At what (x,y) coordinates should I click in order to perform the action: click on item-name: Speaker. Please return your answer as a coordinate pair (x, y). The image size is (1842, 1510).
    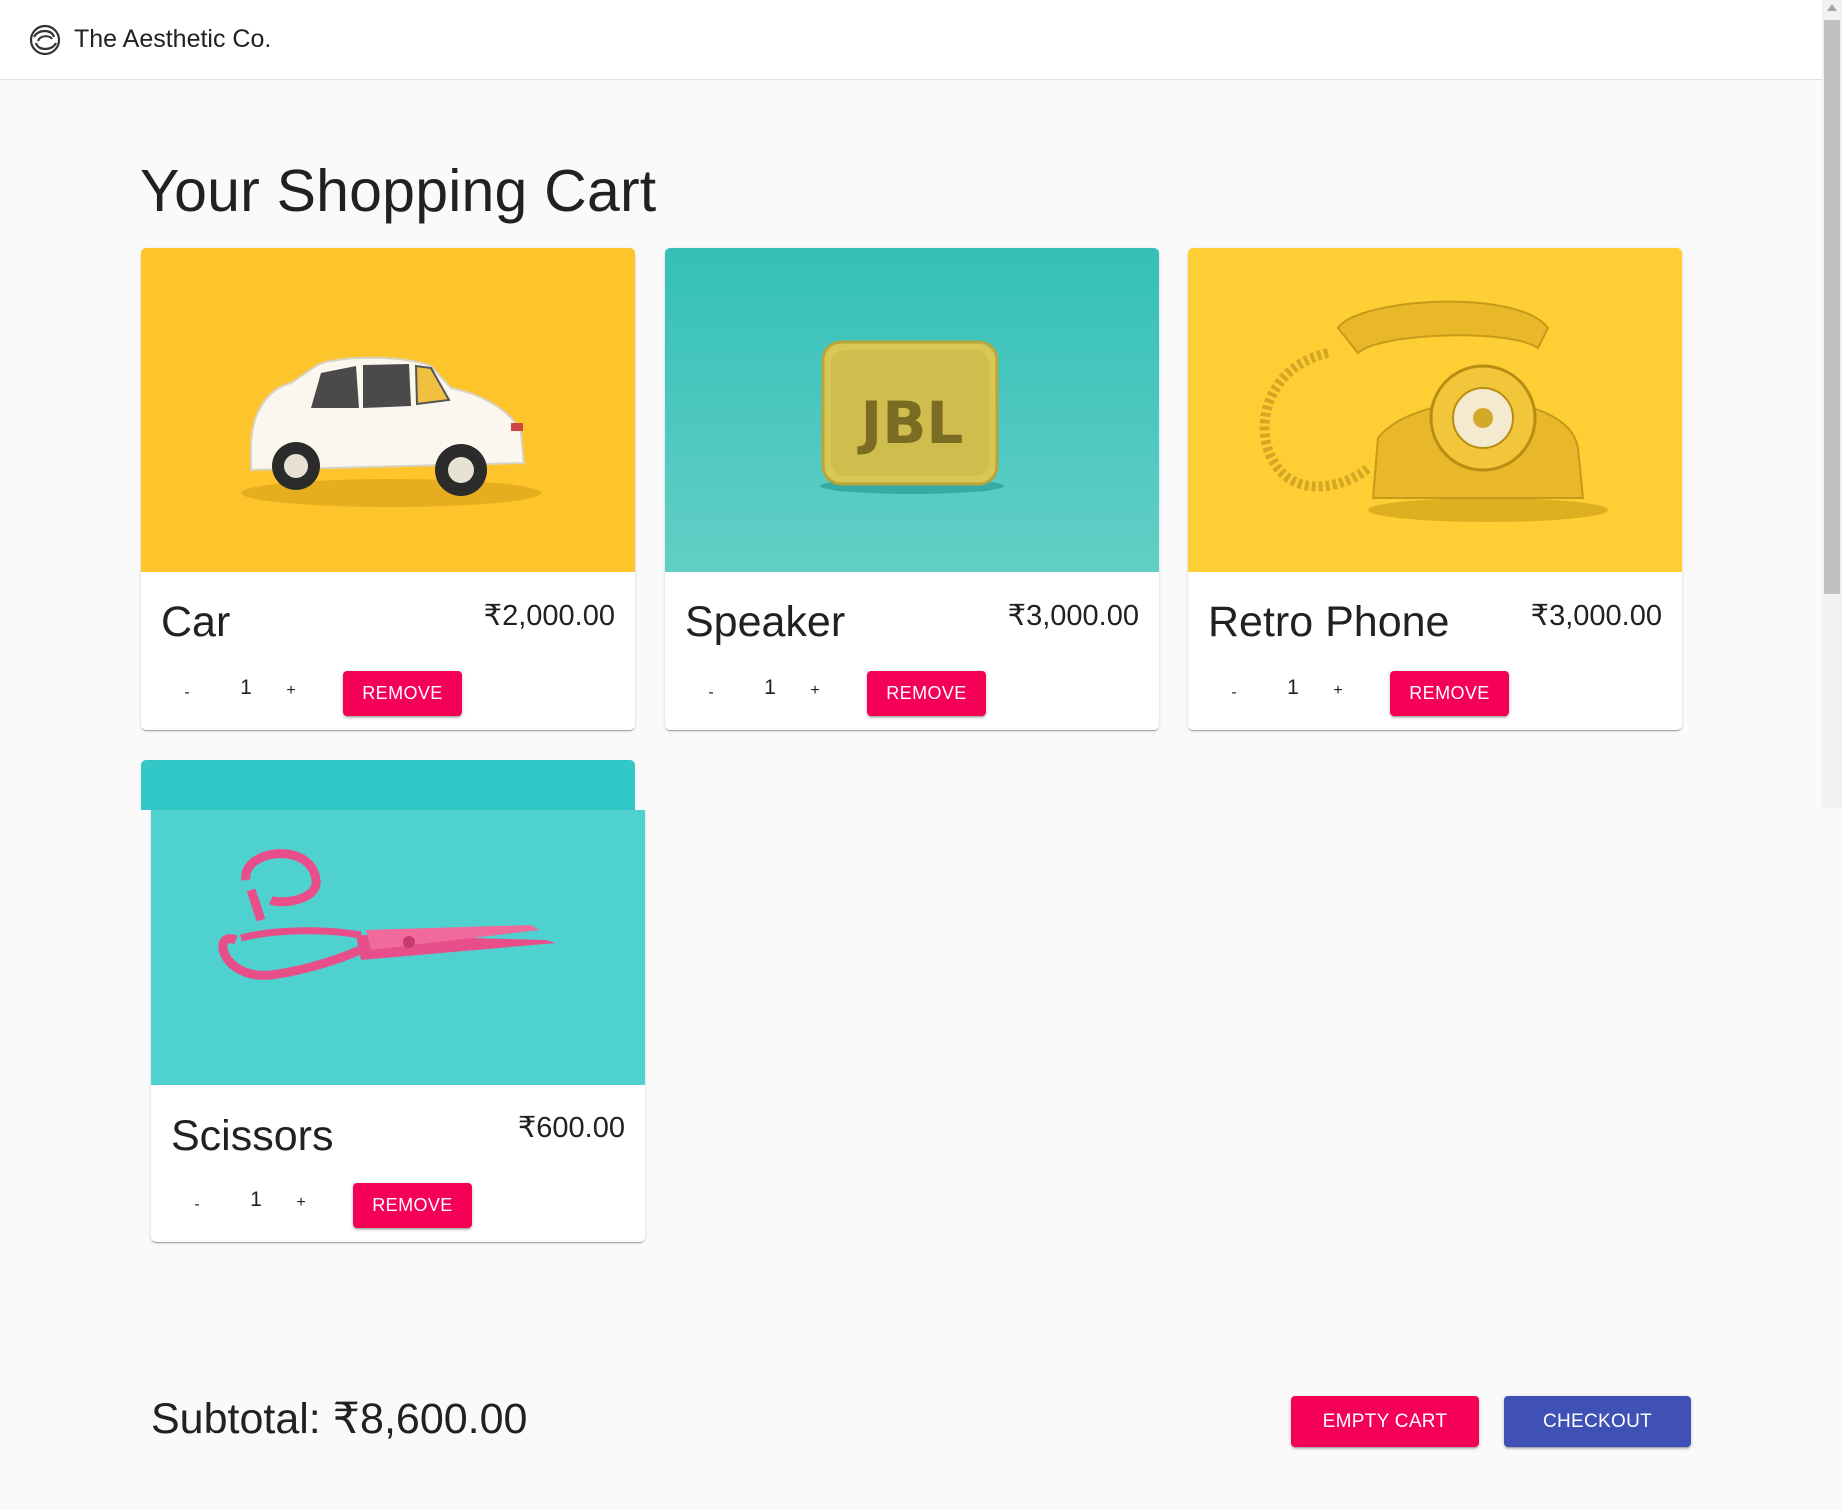
    Looking at the image, I should click on (765, 622).